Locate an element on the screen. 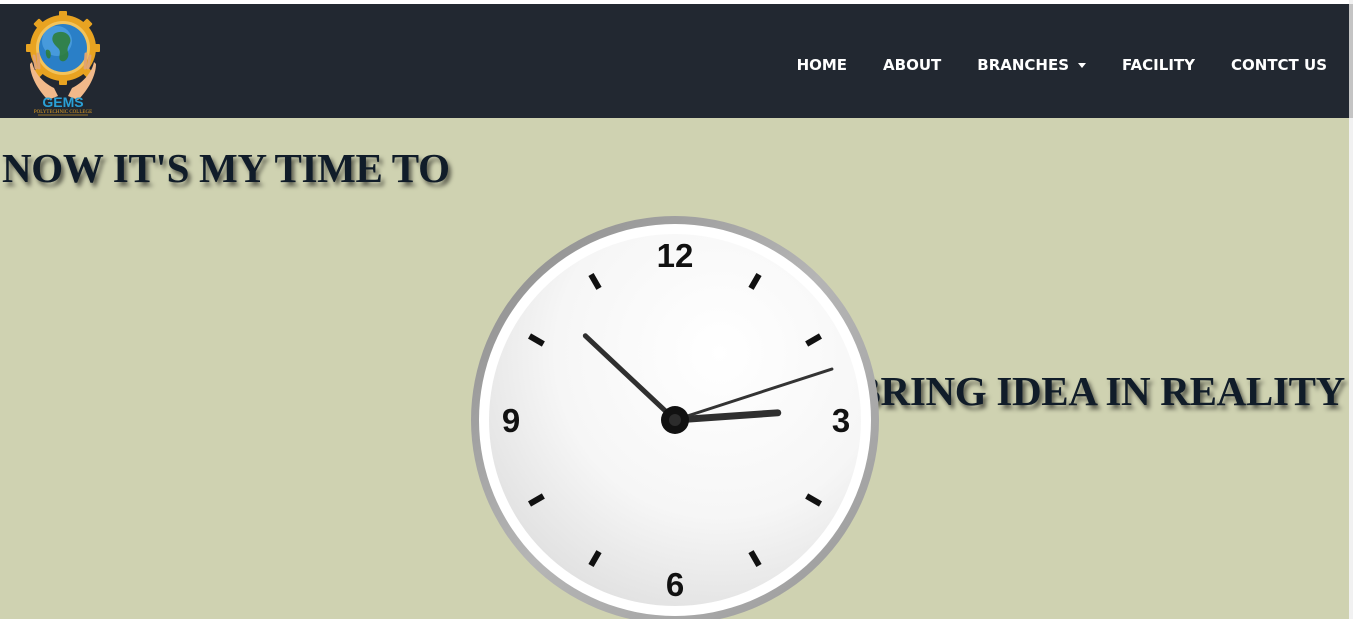  main-nav: HOME ABOUT BRANCHES FACILITY CONTCT US is located at coordinates (1044, 65).